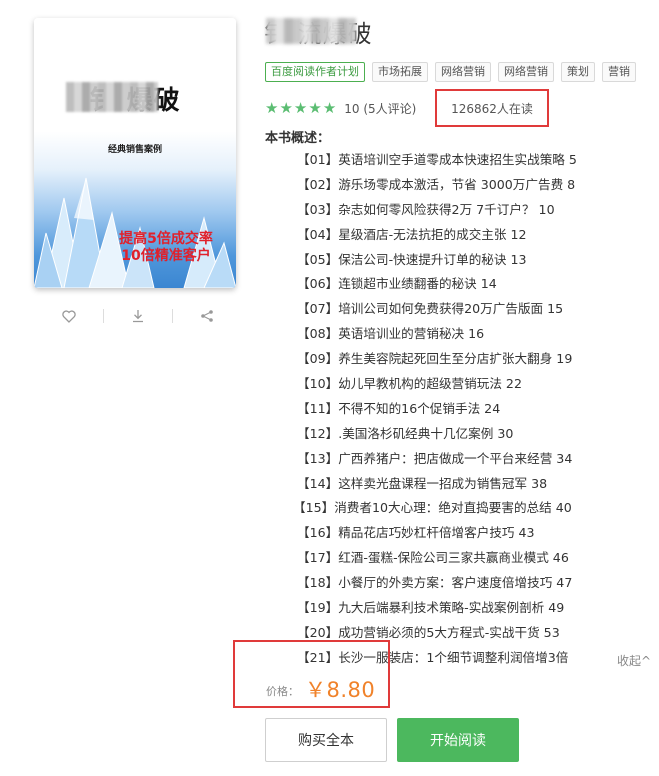 This screenshot has height=776, width=659. I want to click on toc-item: 【04】星级酒店-无法抗拒的成交主张 12, so click(478, 238).